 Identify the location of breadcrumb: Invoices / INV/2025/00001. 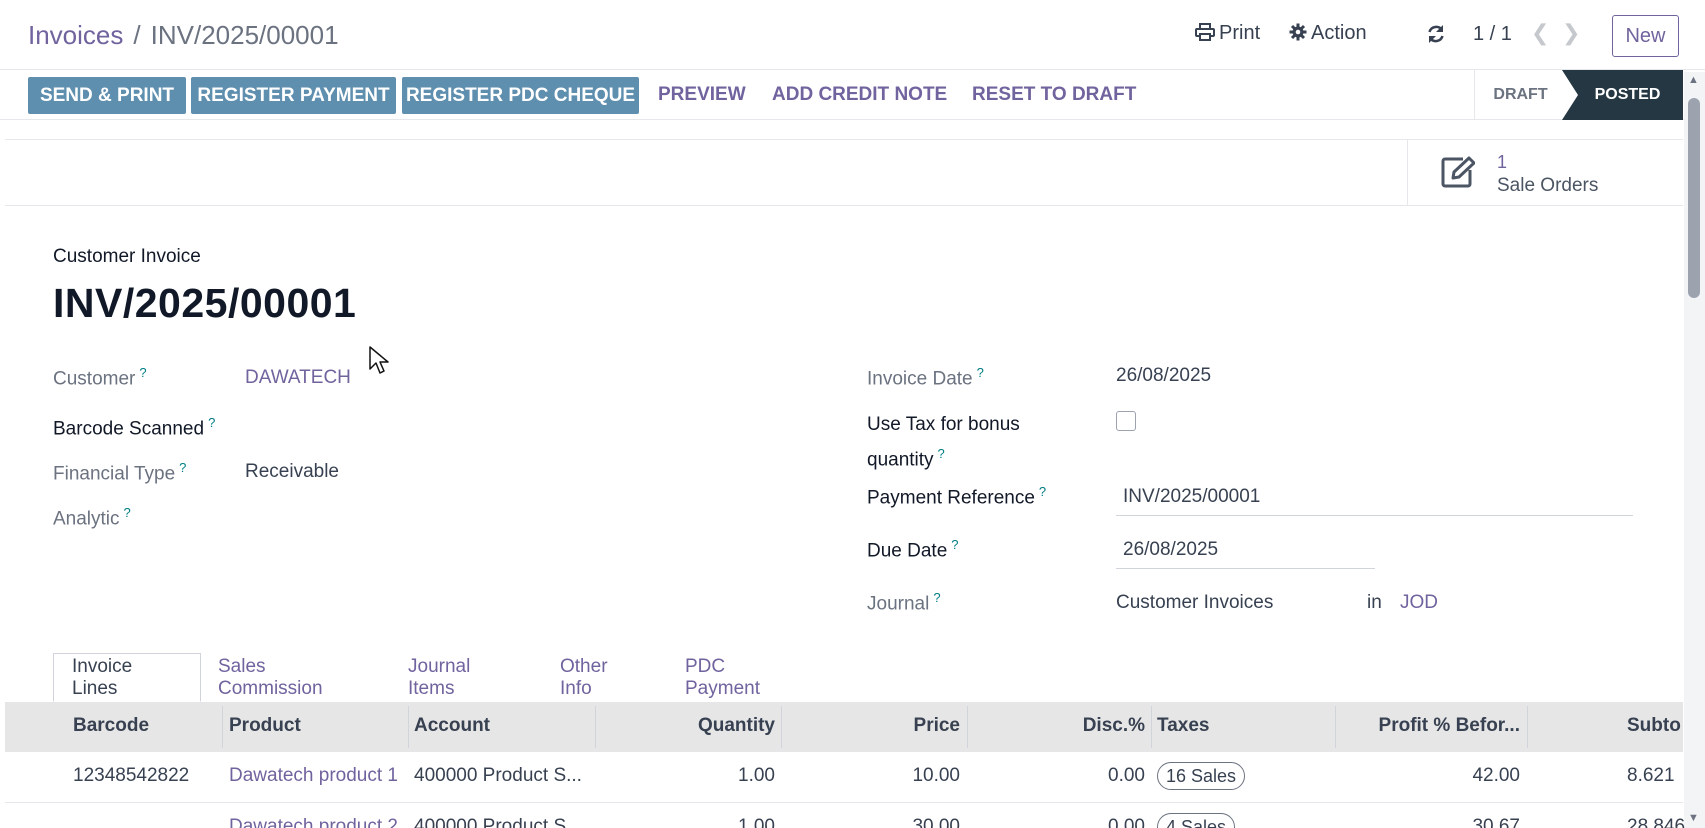
(183, 35).